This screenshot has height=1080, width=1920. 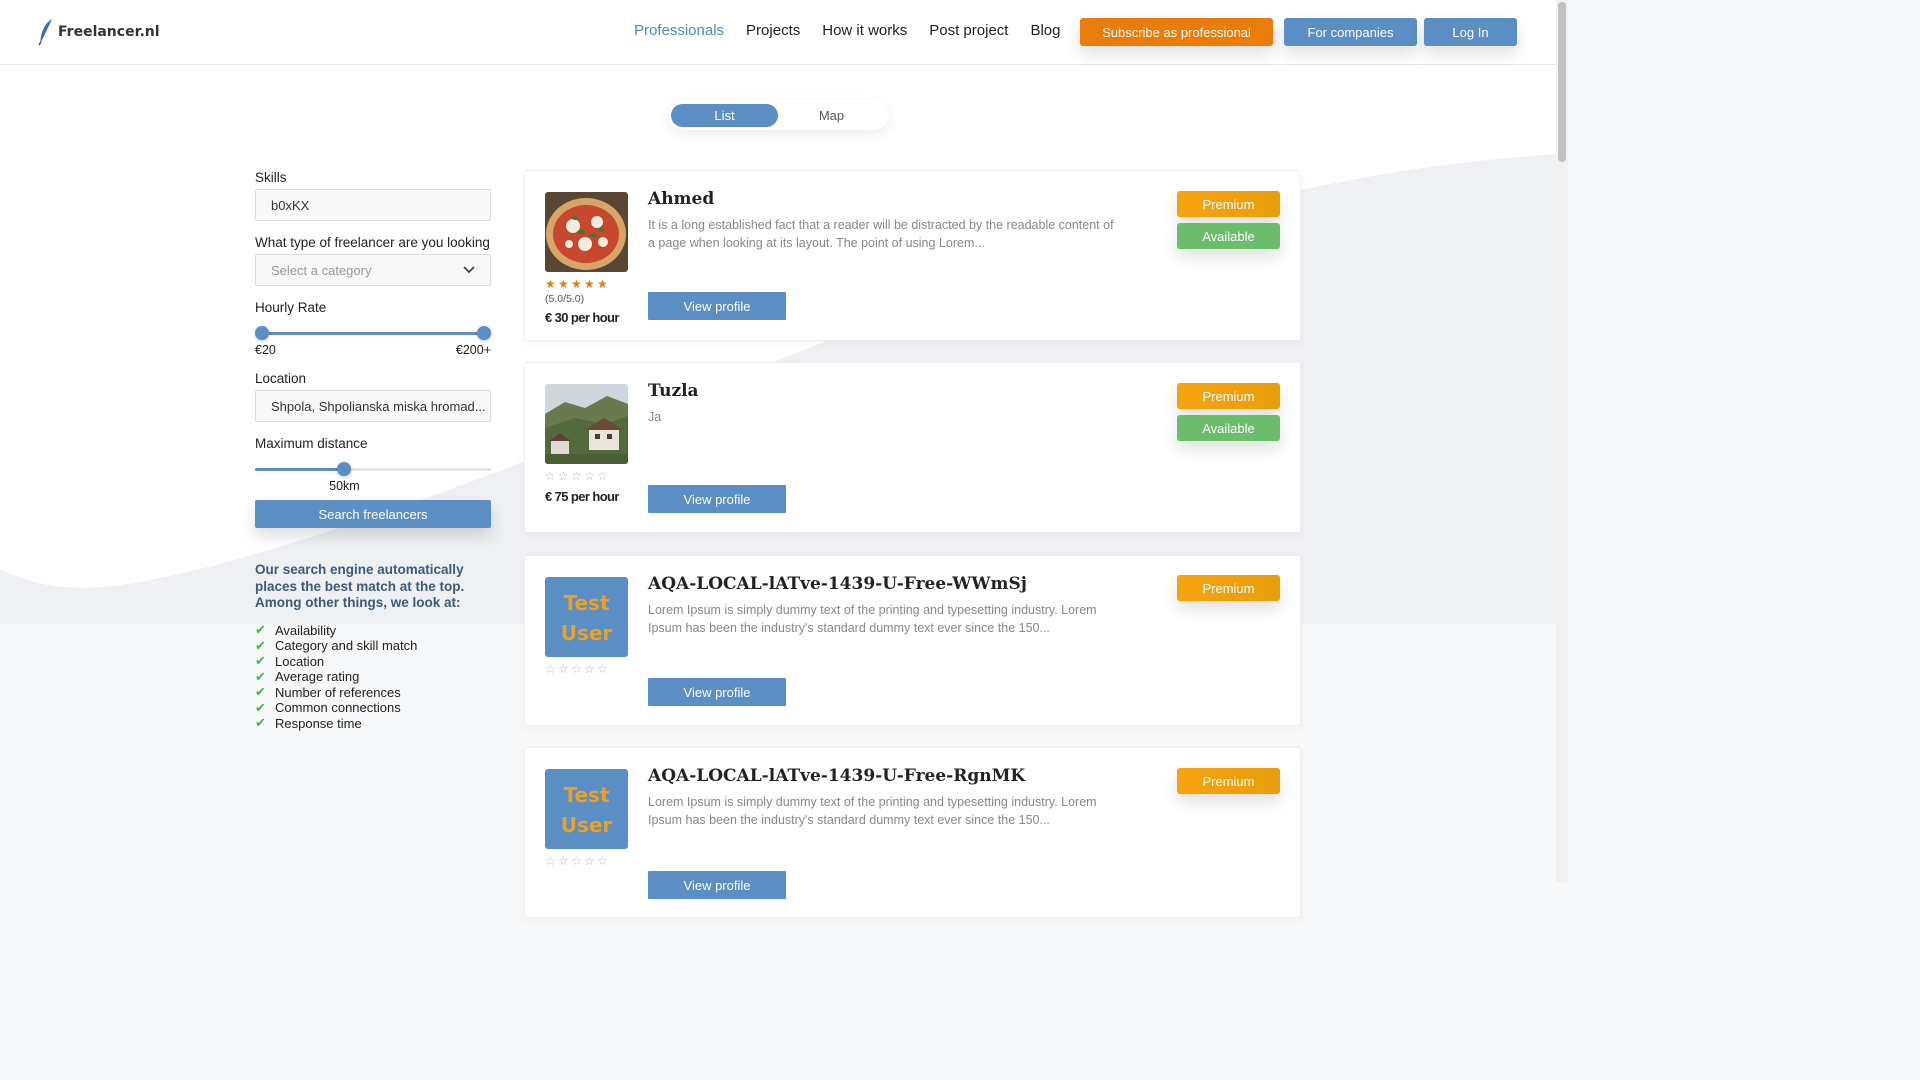 I want to click on criteria-text: Category and skill match, so click(x=346, y=646).